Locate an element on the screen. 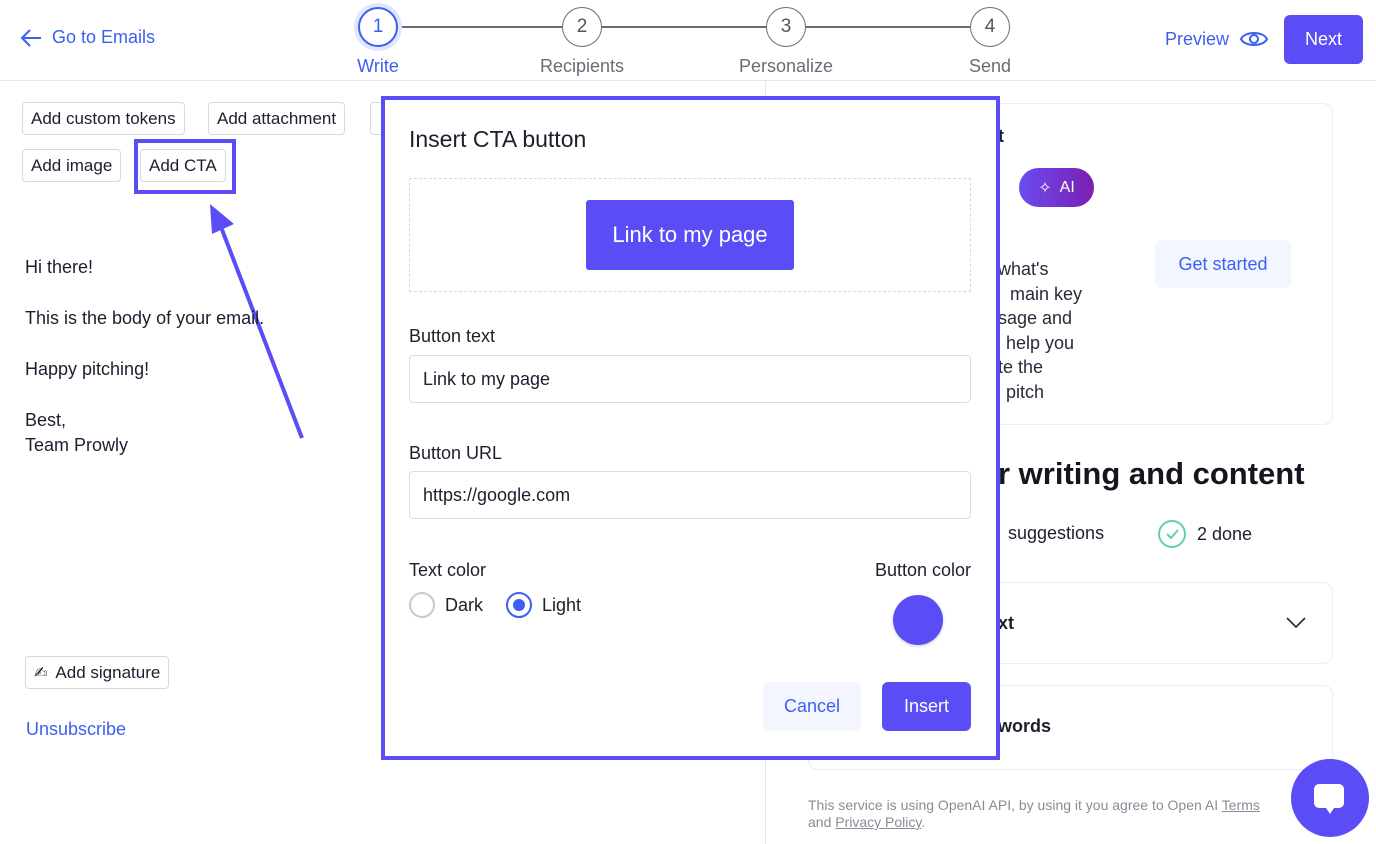 Image resolution: width=1376 pixels, height=844 pixels. next-button: Next is located at coordinates (1323, 39).